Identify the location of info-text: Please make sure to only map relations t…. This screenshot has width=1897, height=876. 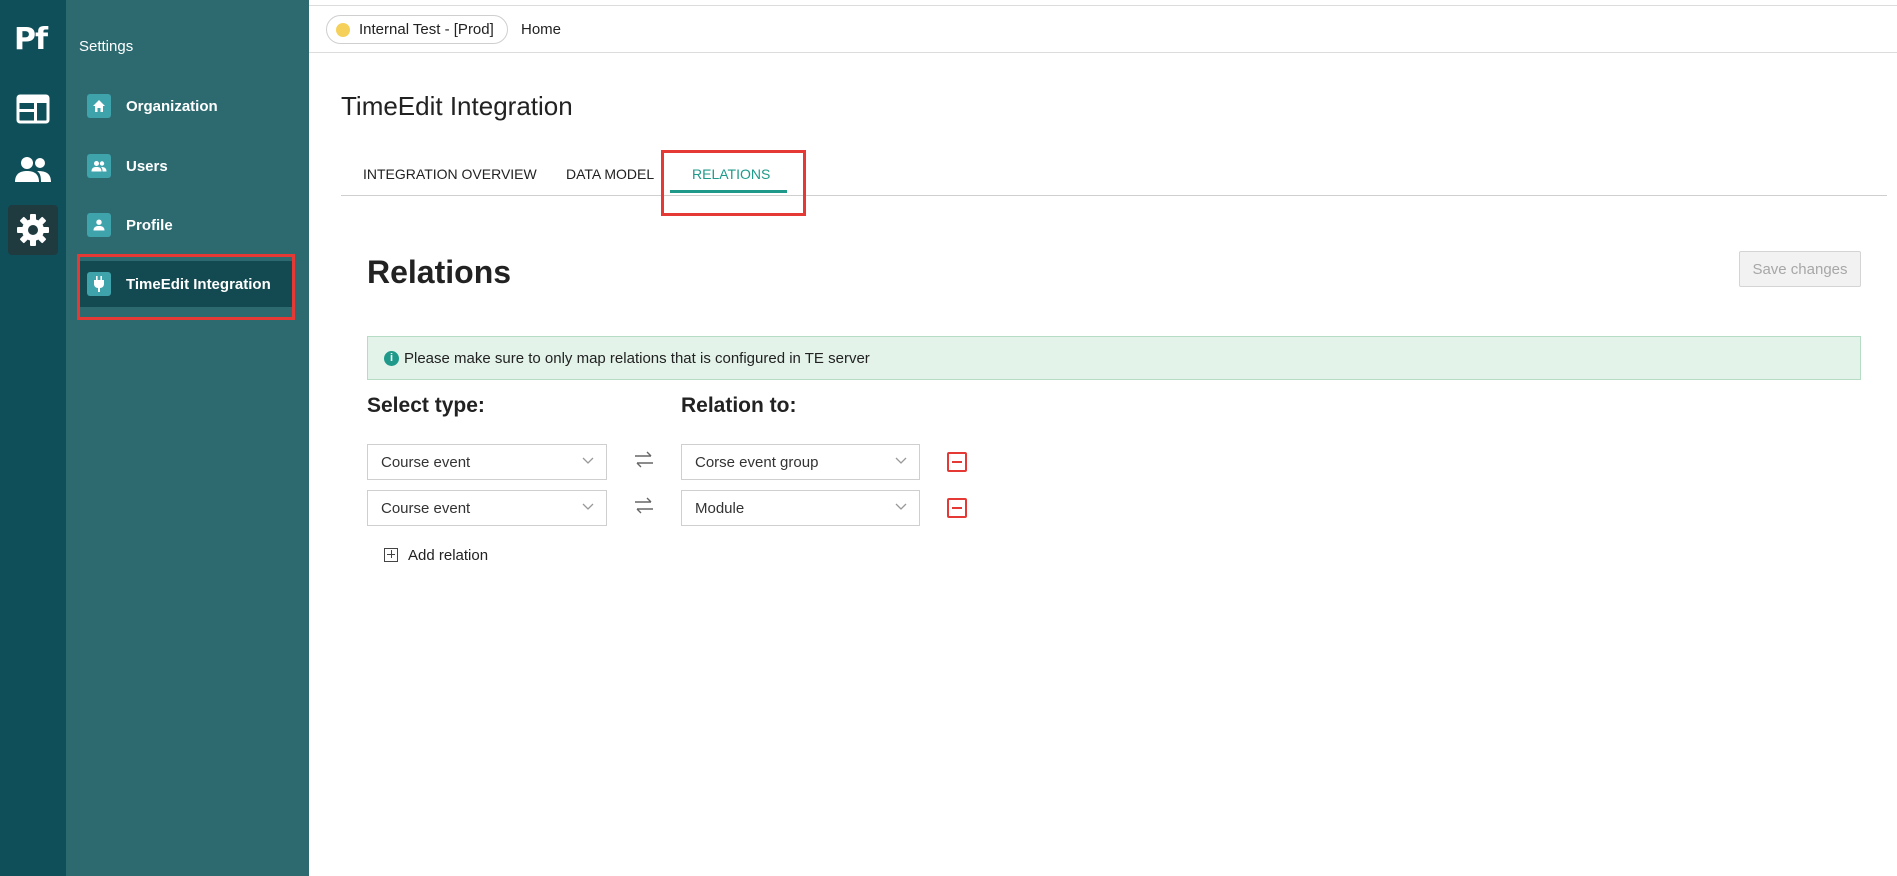
(637, 358).